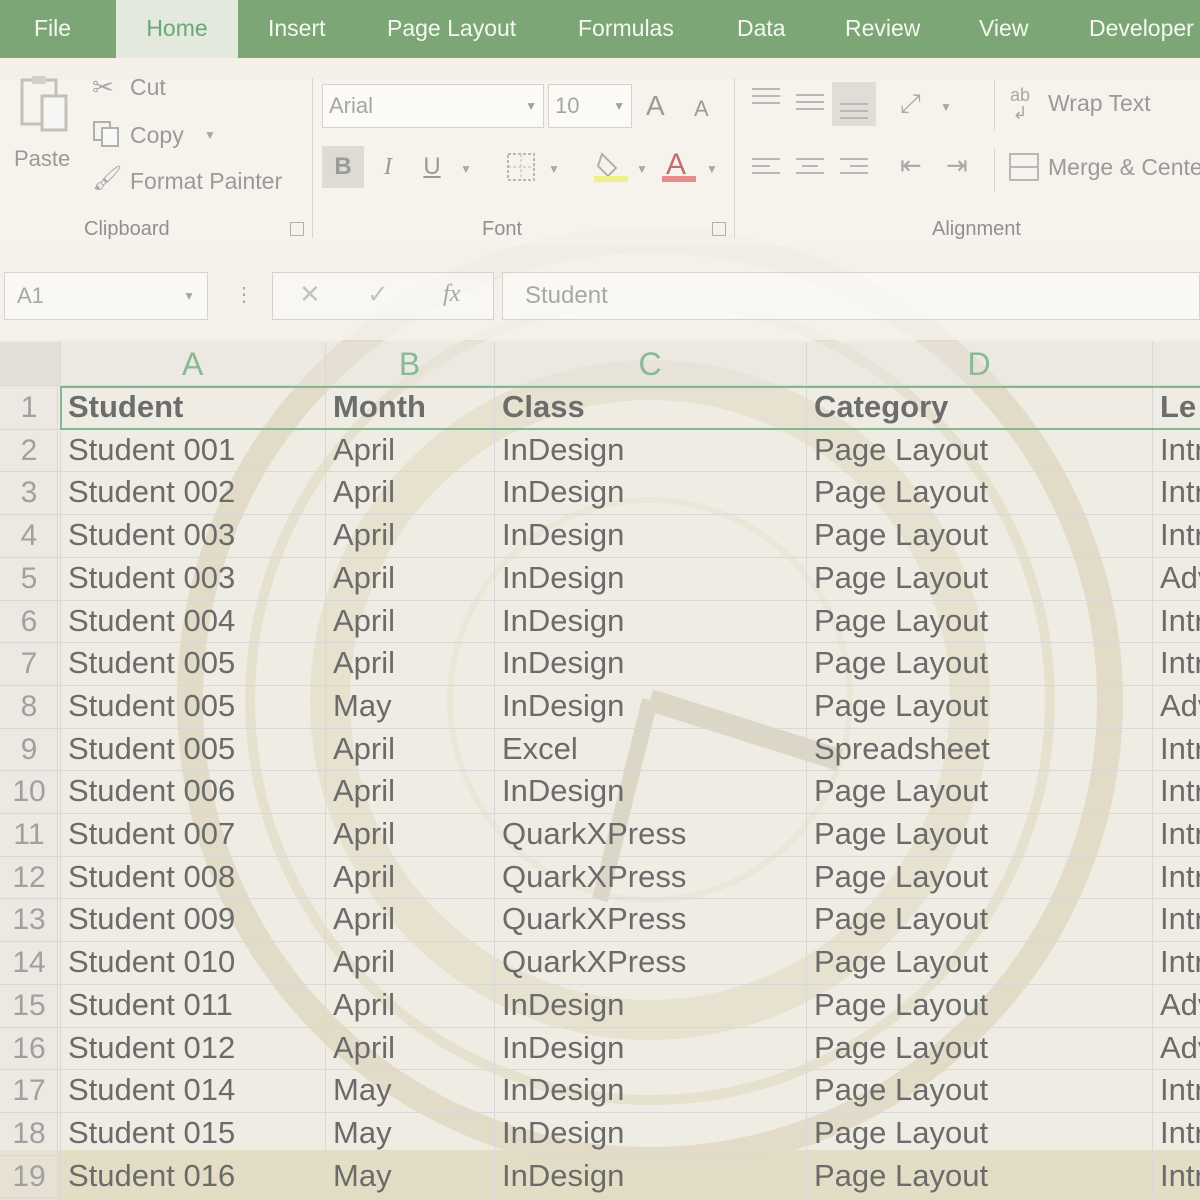 This screenshot has height=1200, width=1200. What do you see at coordinates (701, 109) in the screenshot?
I see `shrink-font-icon: A` at bounding box center [701, 109].